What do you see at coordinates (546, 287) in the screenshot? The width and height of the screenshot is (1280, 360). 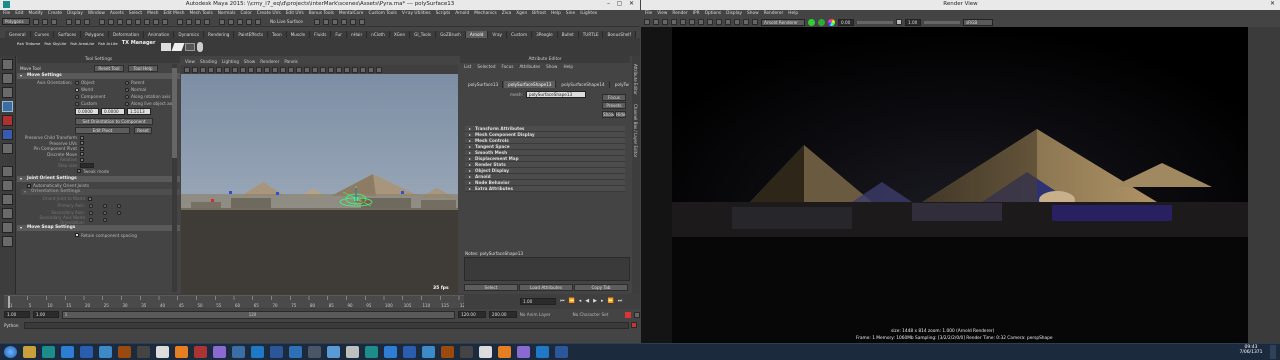 I see `load-attributes-button: Load Attributes` at bounding box center [546, 287].